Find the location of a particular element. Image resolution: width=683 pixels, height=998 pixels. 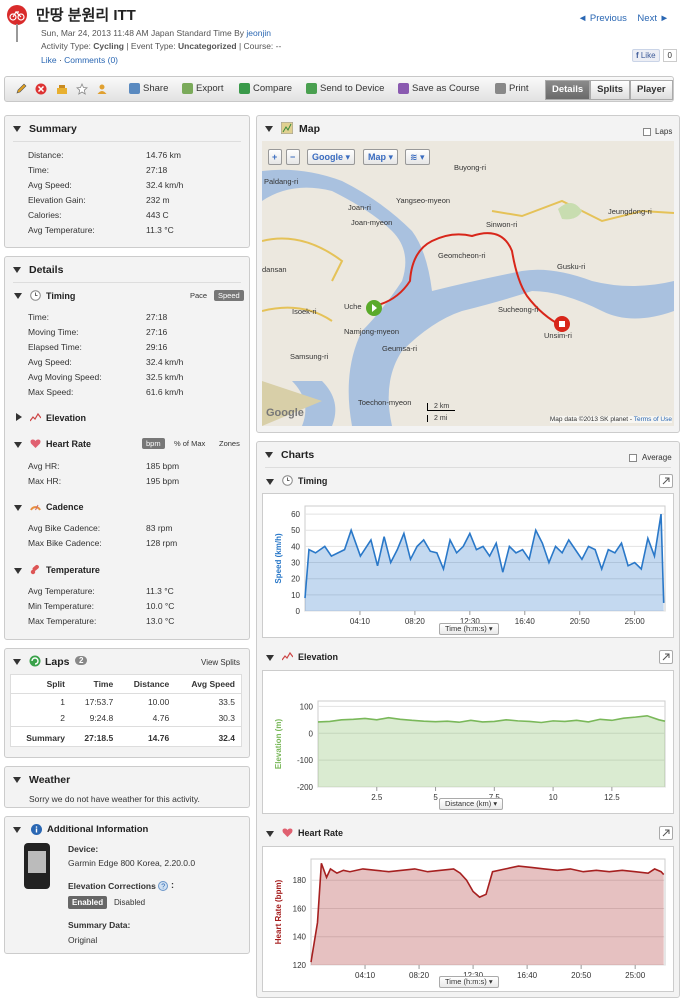

previous-link: ◄ Previous is located at coordinates (602, 18).